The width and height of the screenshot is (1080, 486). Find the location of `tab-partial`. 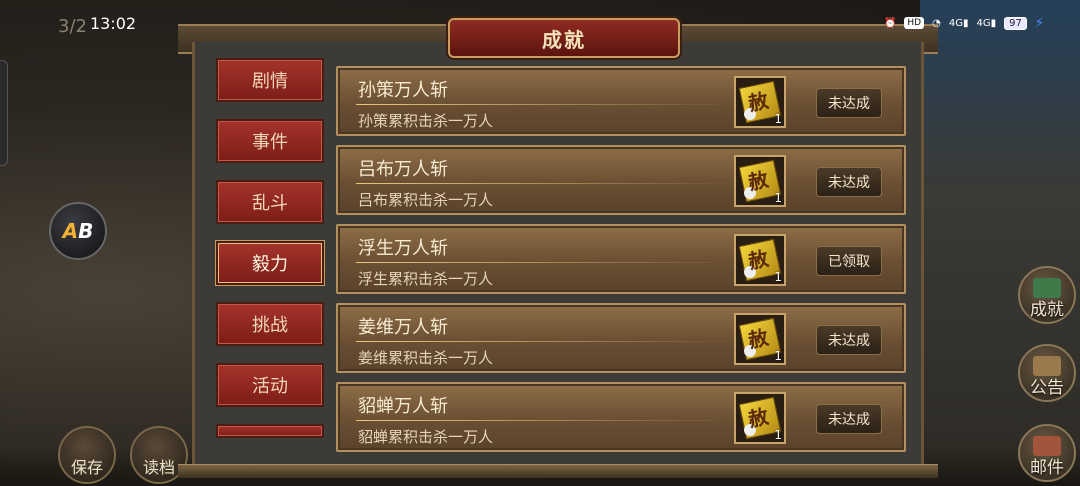

tab-partial is located at coordinates (270, 431).